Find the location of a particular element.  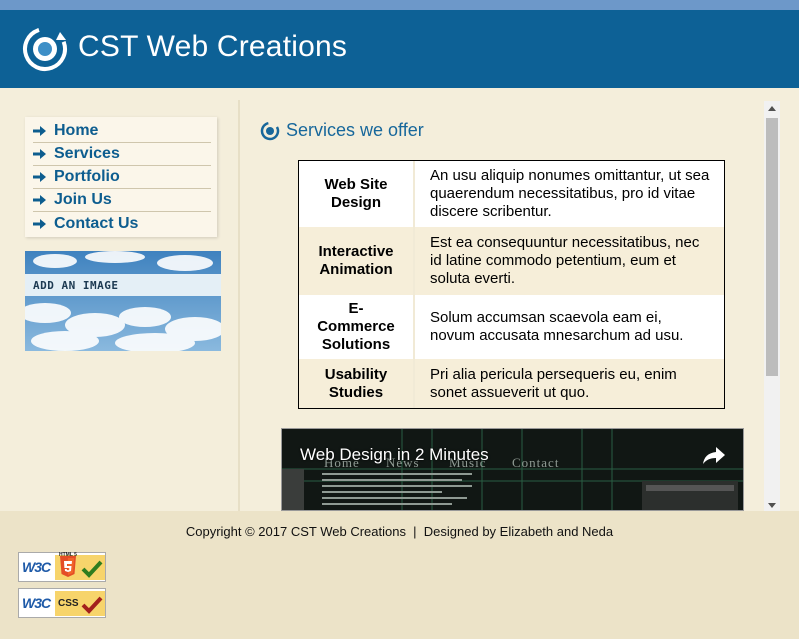

w3c-html5-badge: W3C HTML 5 is located at coordinates (62, 567).